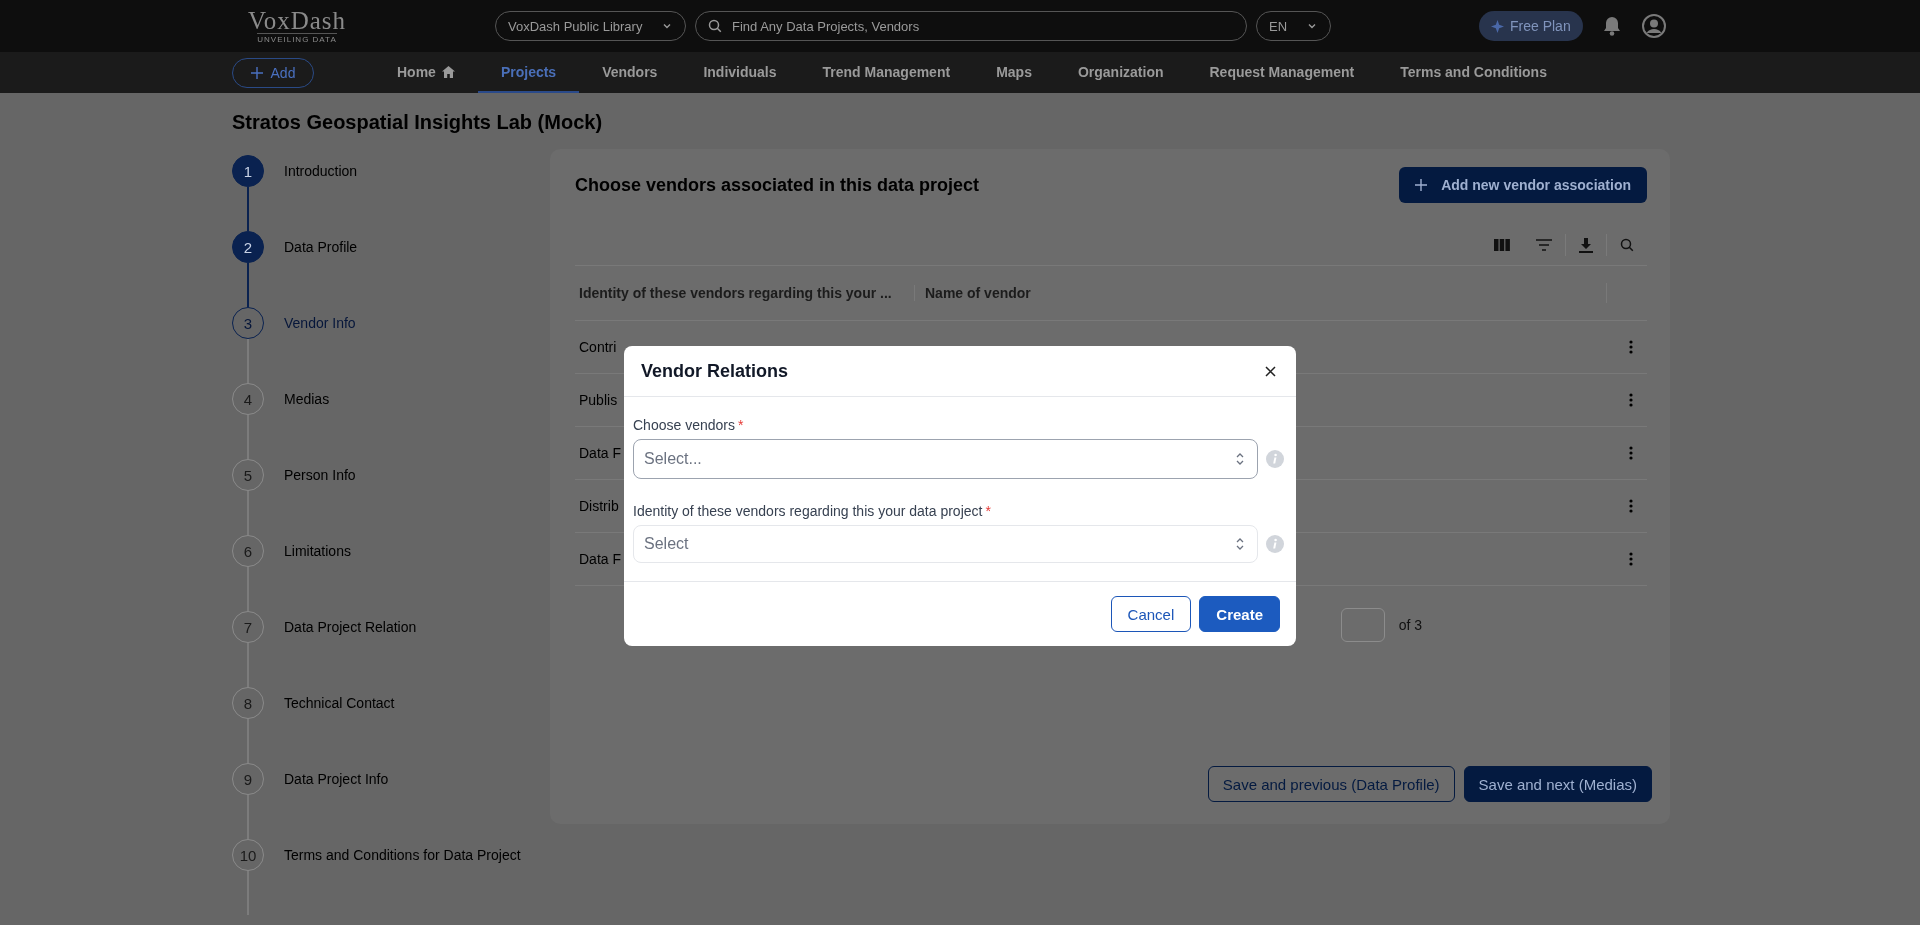 The height and width of the screenshot is (925, 1920). Describe the element at coordinates (1331, 784) in the screenshot. I see `save-previous-button: Save and previous (Data Profile)` at that location.